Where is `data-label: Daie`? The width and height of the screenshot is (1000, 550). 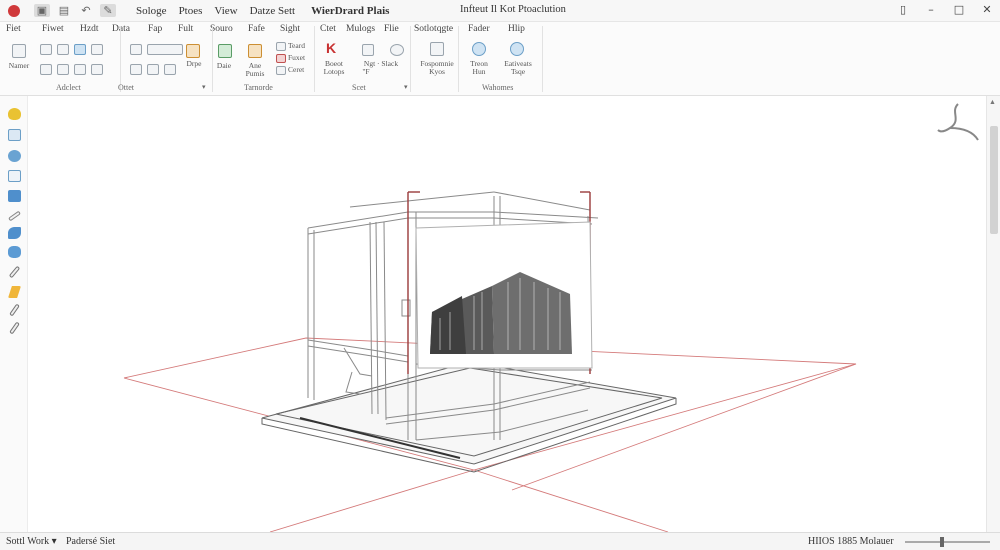
data-label: Daie is located at coordinates (224, 65).